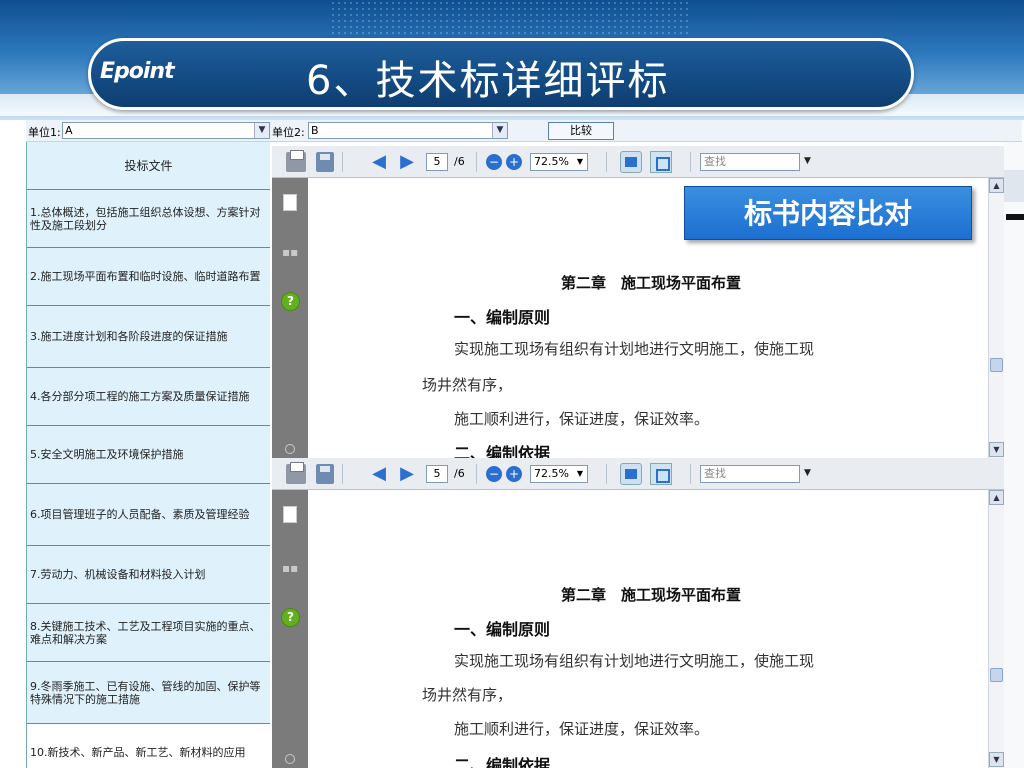 The height and width of the screenshot is (768, 1024). What do you see at coordinates (137, 71) in the screenshot?
I see `epoint-logo: Epoint` at bounding box center [137, 71].